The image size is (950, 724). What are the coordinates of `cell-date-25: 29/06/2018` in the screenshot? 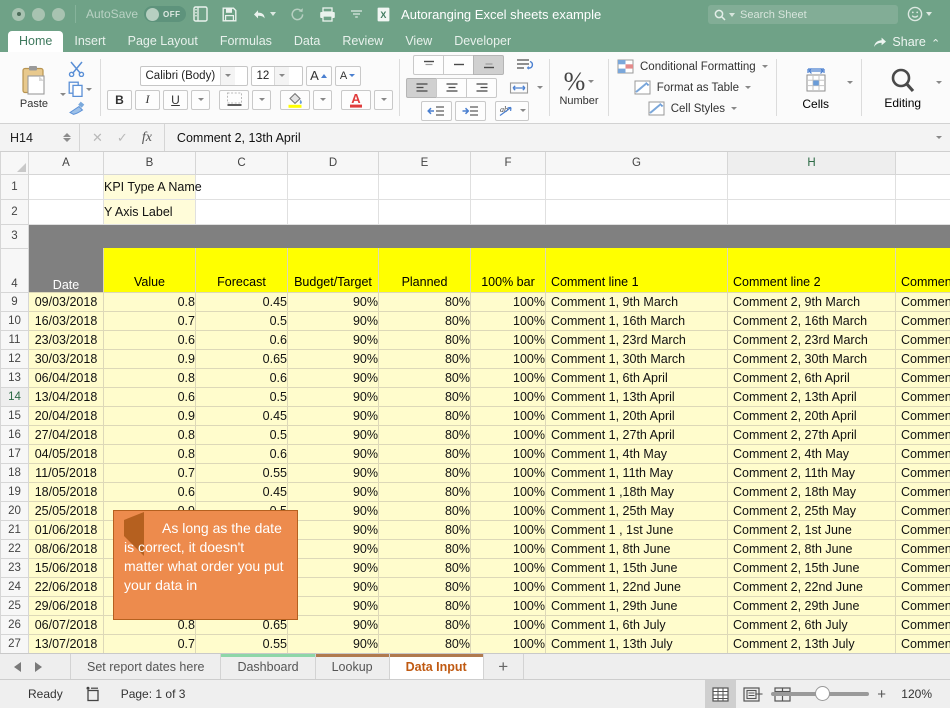 It's located at (66, 606).